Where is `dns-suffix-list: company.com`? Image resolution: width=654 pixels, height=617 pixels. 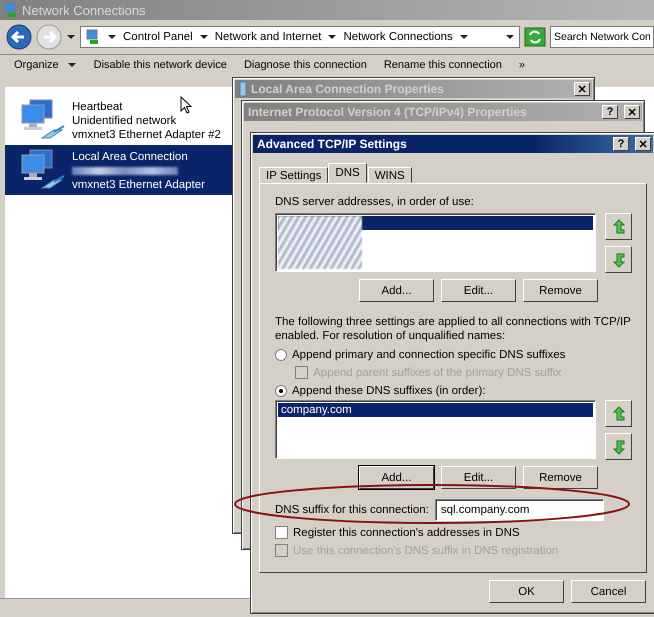
dns-suffix-list: company.com is located at coordinates (435, 429).